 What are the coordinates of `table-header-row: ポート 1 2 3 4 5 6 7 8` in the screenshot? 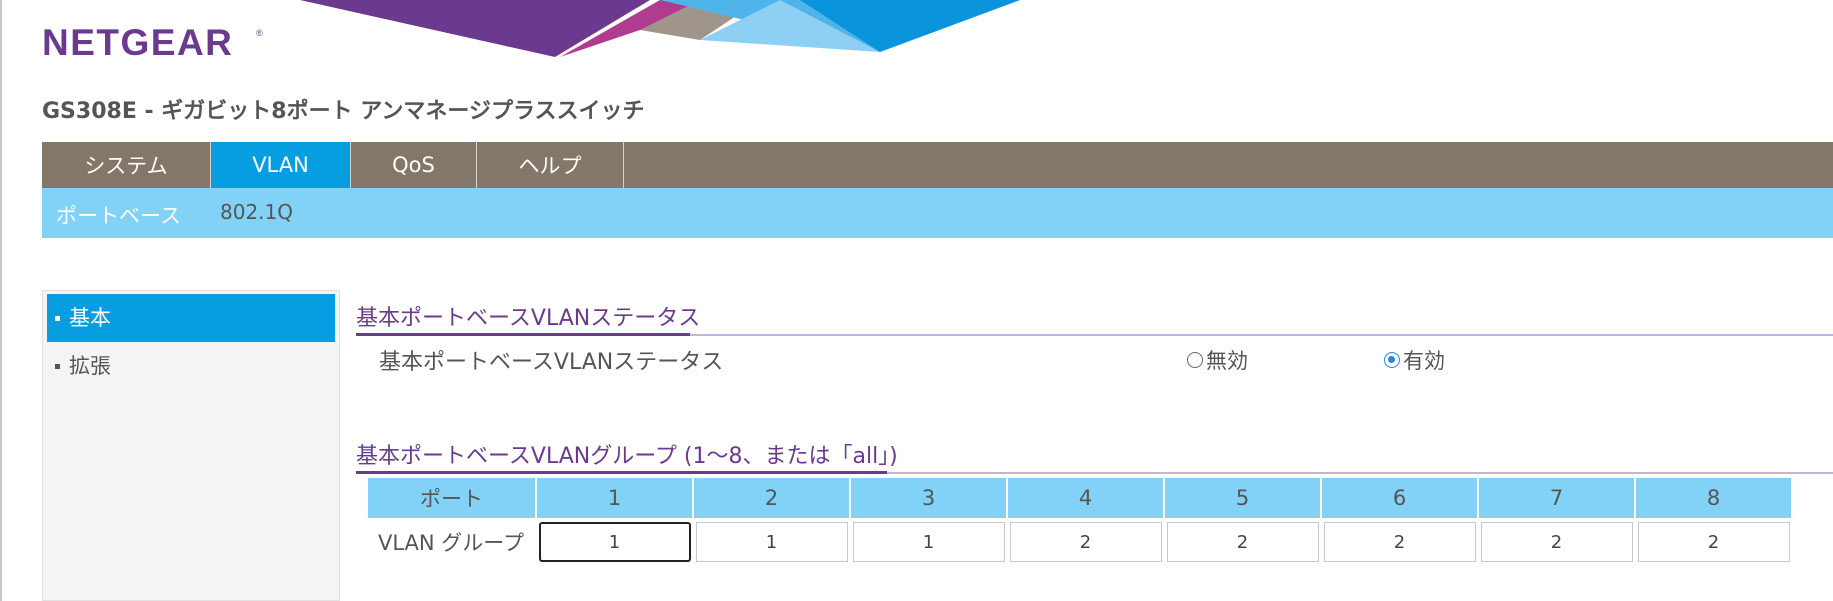 It's located at (1080, 498).